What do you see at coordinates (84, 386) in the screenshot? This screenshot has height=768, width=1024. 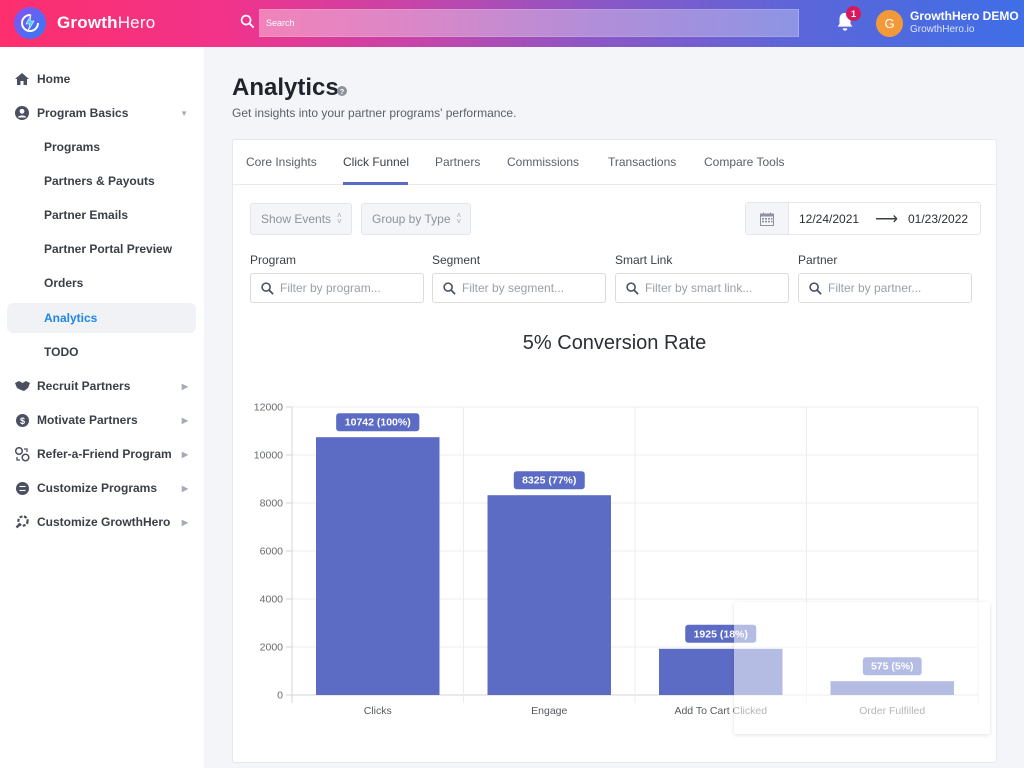 I see `sidebar-item-label: Recruit Partners` at bounding box center [84, 386].